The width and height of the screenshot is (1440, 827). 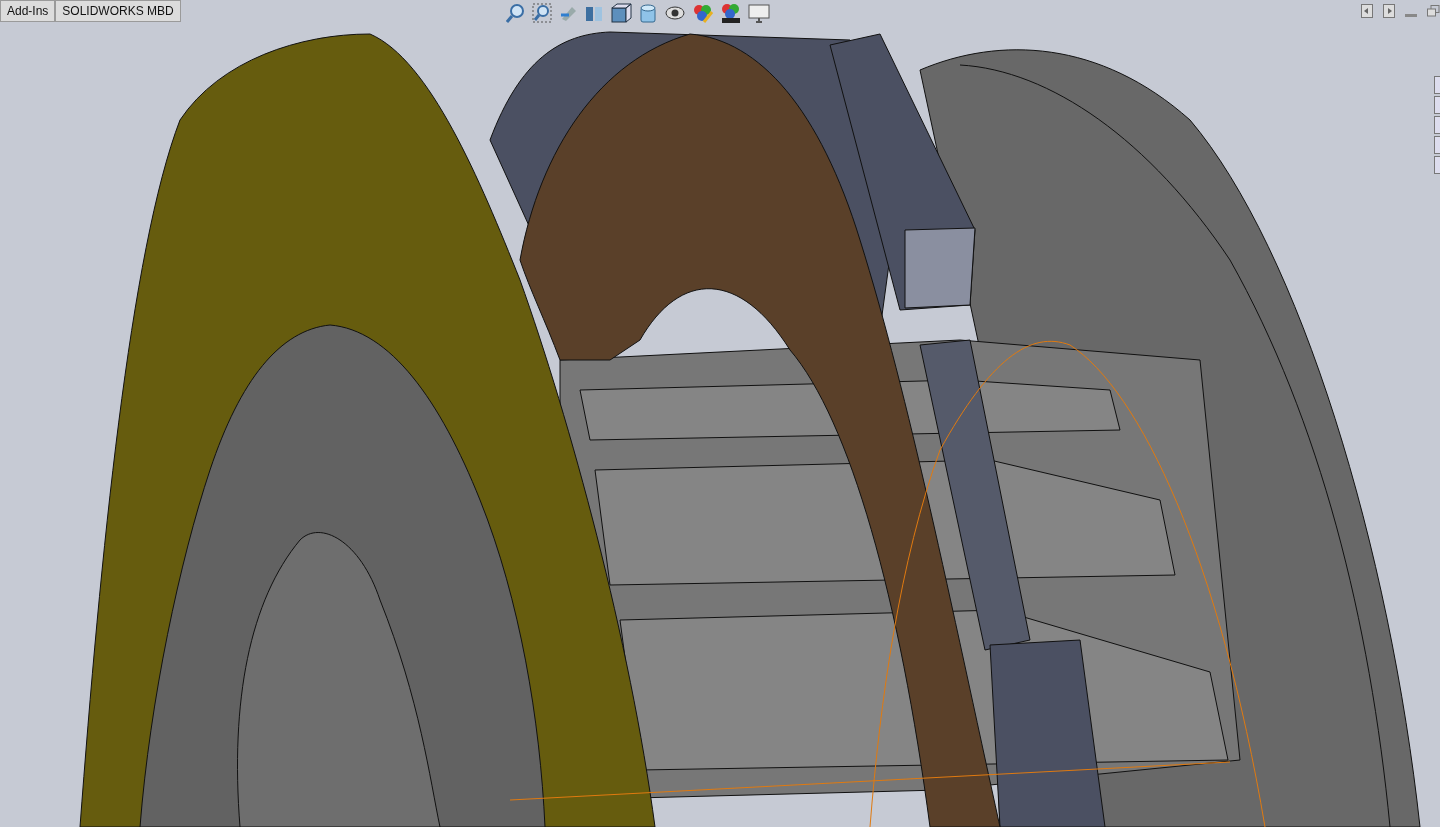 I want to click on restore-icon, so click(x=1433, y=11).